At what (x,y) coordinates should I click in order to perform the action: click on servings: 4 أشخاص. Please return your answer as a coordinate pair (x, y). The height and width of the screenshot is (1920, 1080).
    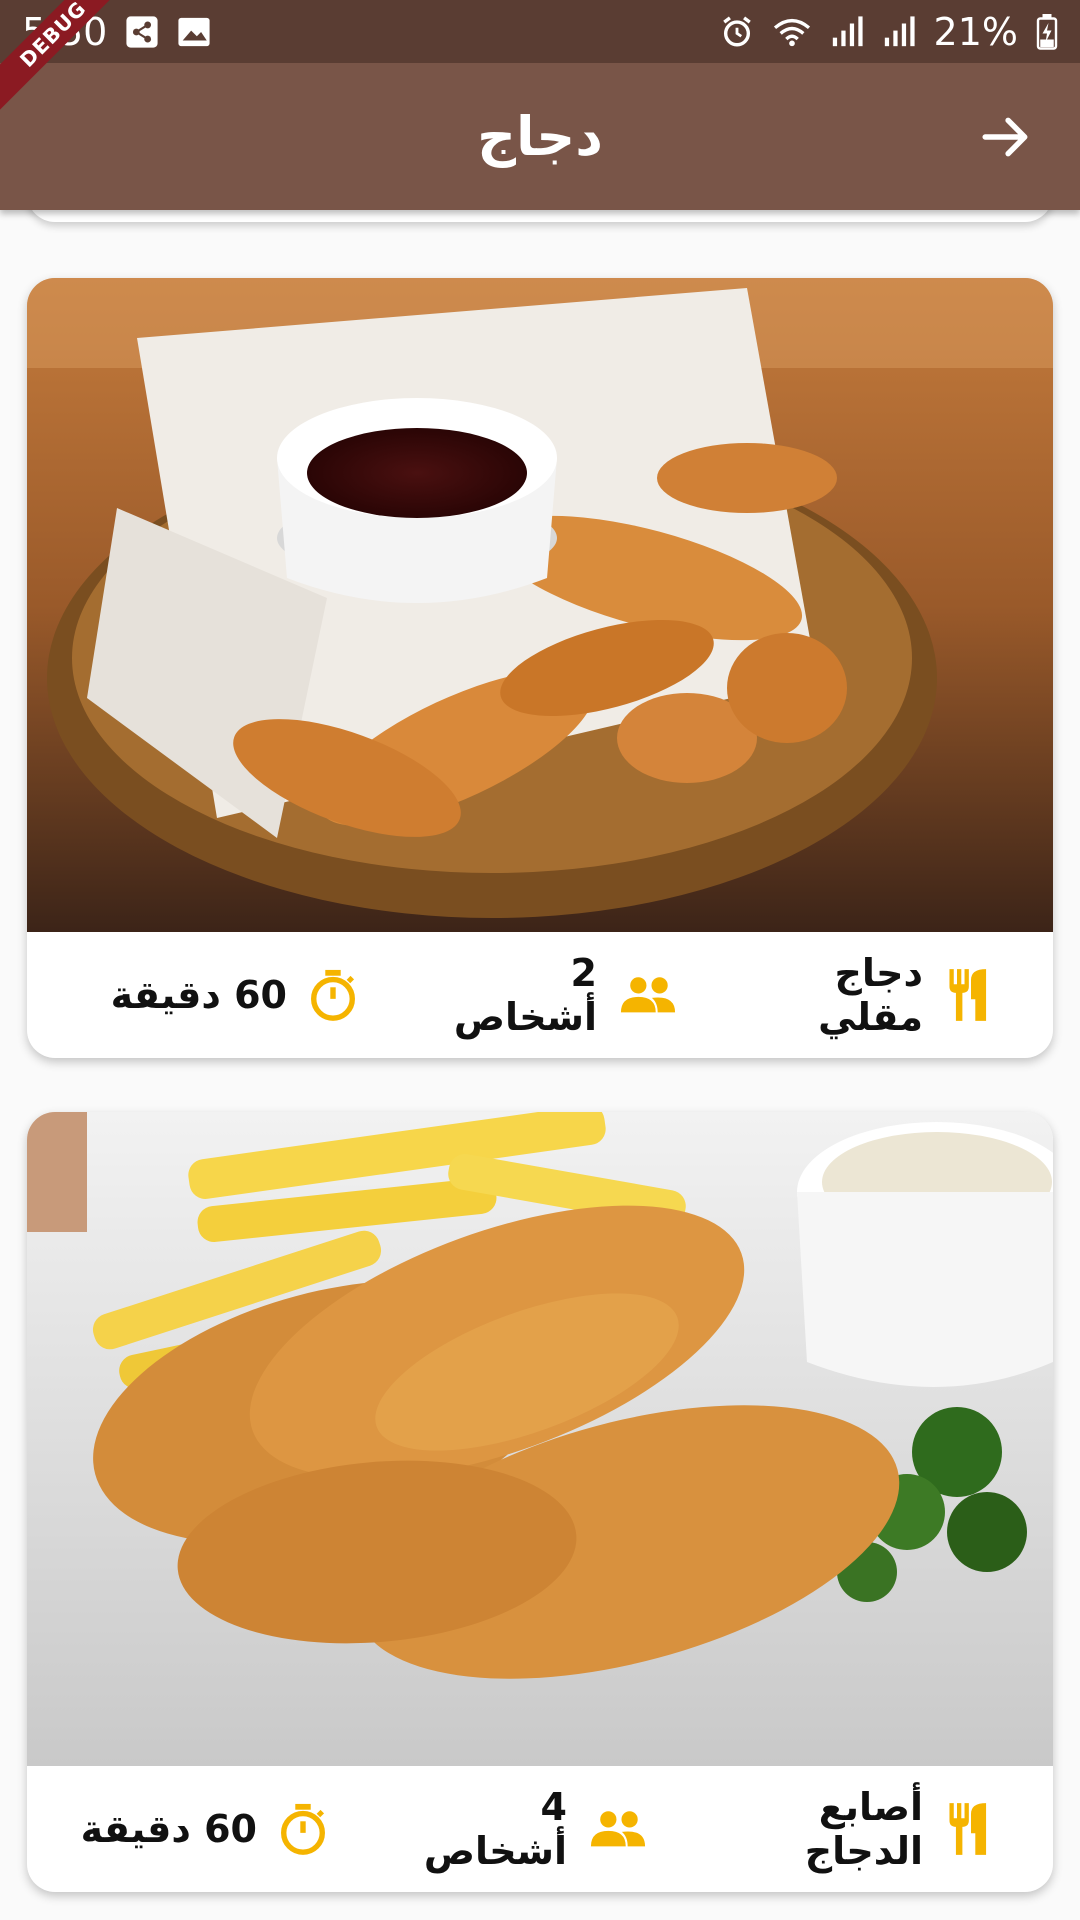
    Looking at the image, I should click on (495, 1829).